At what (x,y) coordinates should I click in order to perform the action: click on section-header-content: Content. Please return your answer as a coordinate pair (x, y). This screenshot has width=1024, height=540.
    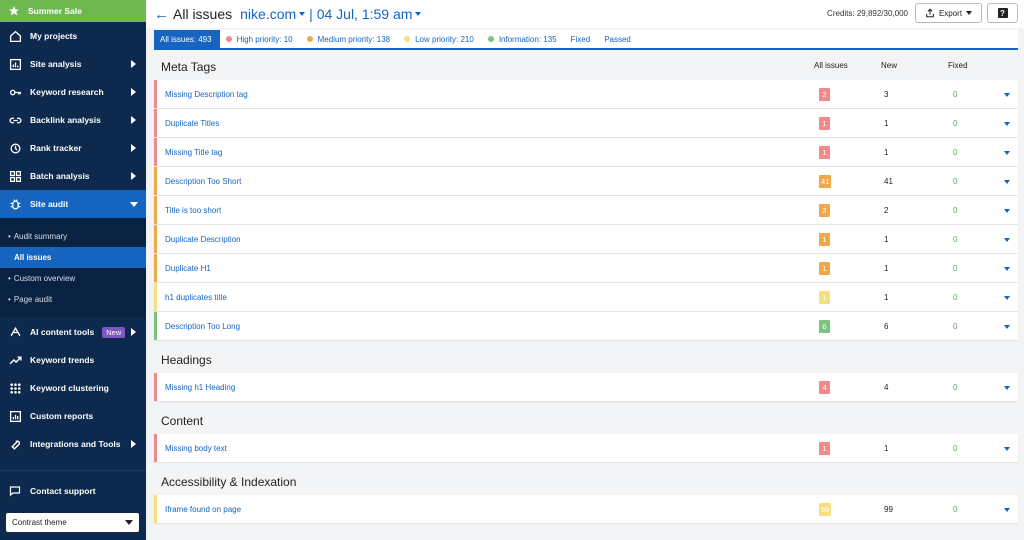
    Looking at the image, I should click on (586, 421).